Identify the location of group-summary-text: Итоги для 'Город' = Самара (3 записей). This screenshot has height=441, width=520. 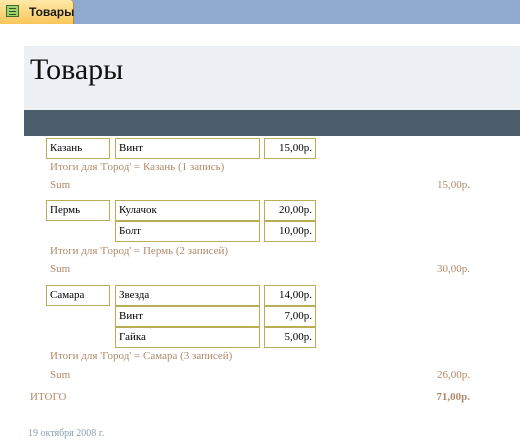
(141, 356).